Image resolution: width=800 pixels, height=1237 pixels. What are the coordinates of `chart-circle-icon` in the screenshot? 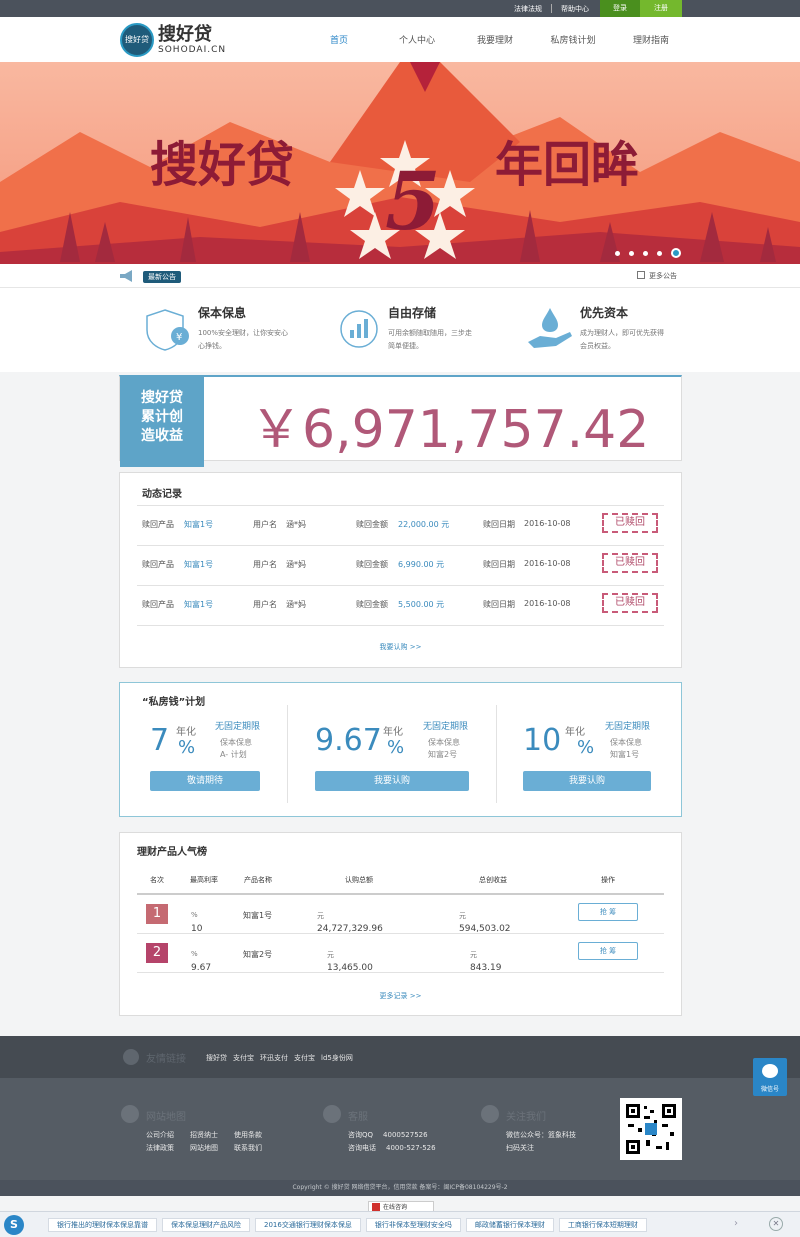 It's located at (359, 329).